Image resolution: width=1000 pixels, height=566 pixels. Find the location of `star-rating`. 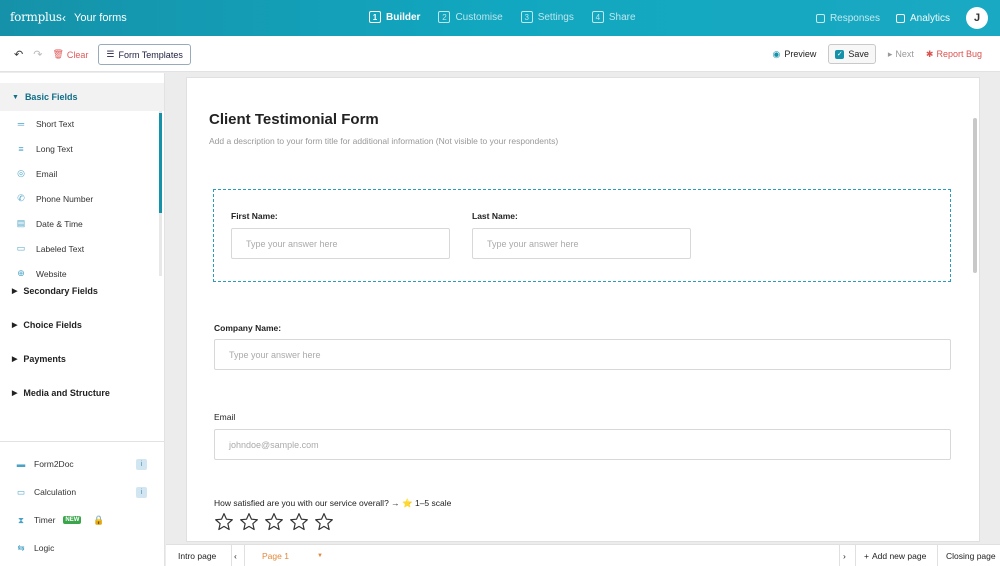

star-rating is located at coordinates (274, 522).